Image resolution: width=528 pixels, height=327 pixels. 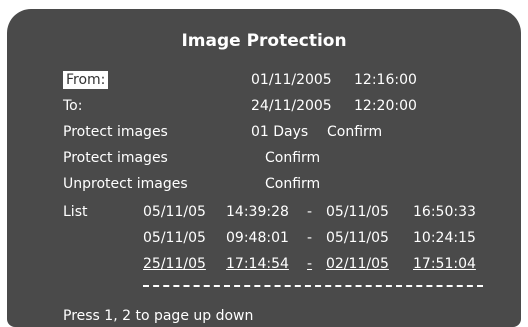 I want to click on unprotect-confirm-button: Confirm, so click(x=292, y=184).